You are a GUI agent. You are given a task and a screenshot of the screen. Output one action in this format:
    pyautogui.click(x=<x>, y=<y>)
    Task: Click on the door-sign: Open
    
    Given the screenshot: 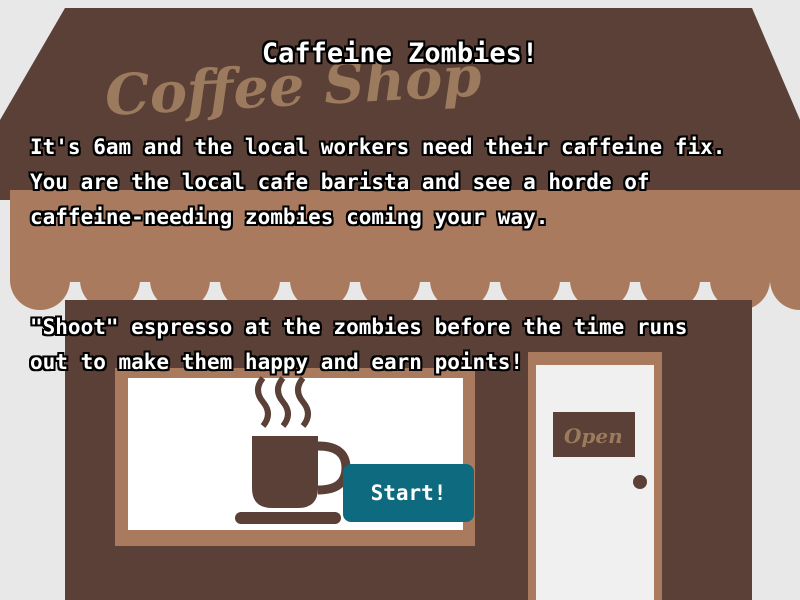 What is the action you would take?
    pyautogui.click(x=593, y=436)
    